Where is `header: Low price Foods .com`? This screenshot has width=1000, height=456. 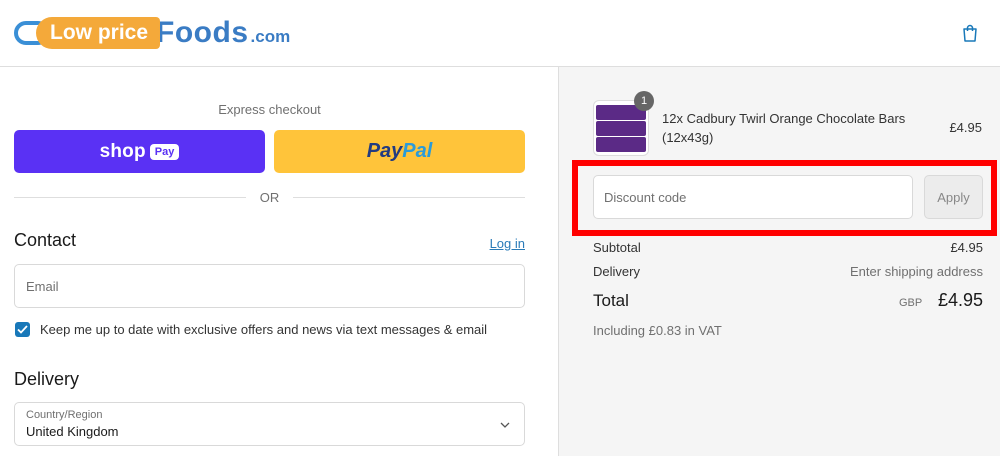 header: Low price Foods .com is located at coordinates (500, 33).